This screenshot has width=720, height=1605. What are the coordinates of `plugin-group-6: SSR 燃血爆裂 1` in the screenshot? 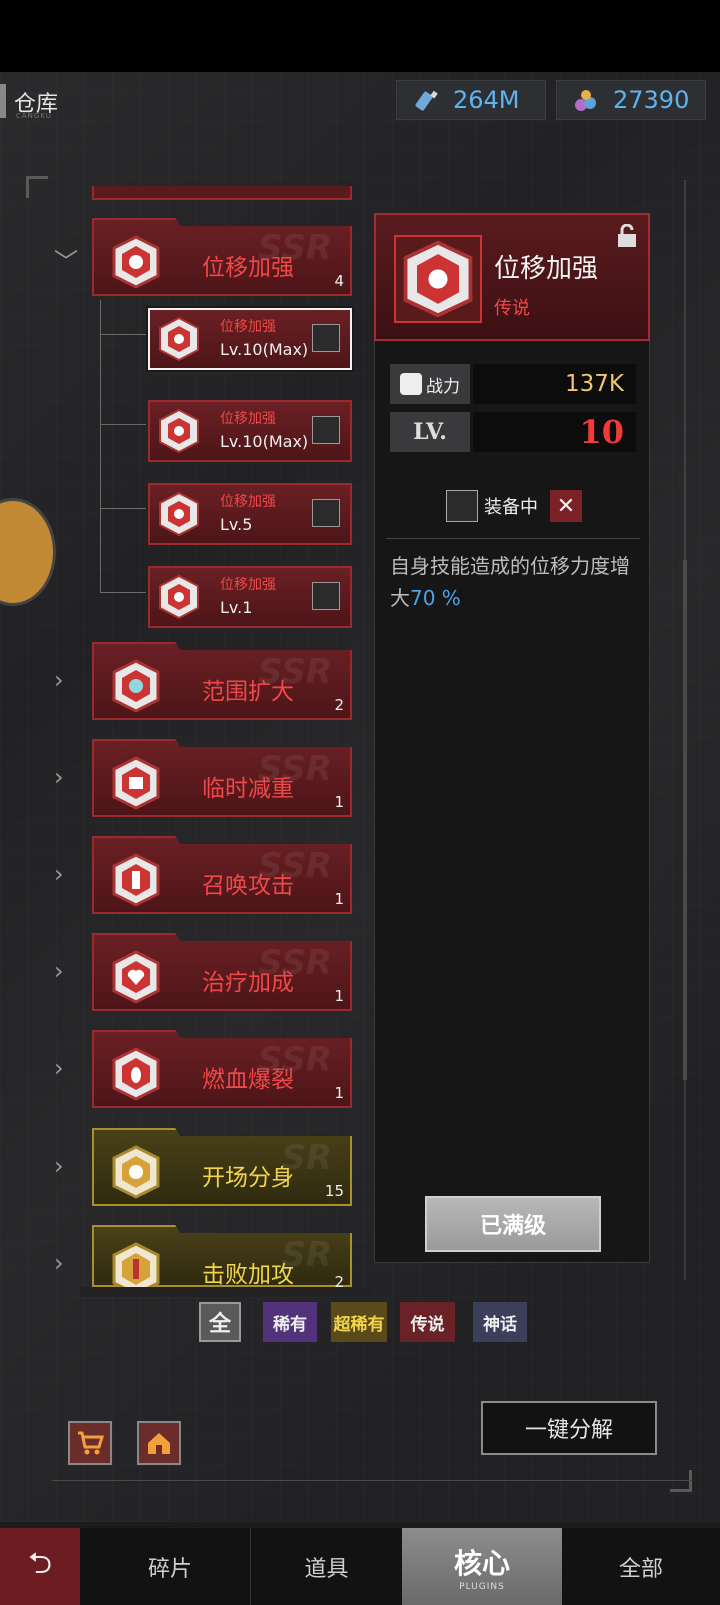 It's located at (222, 1069).